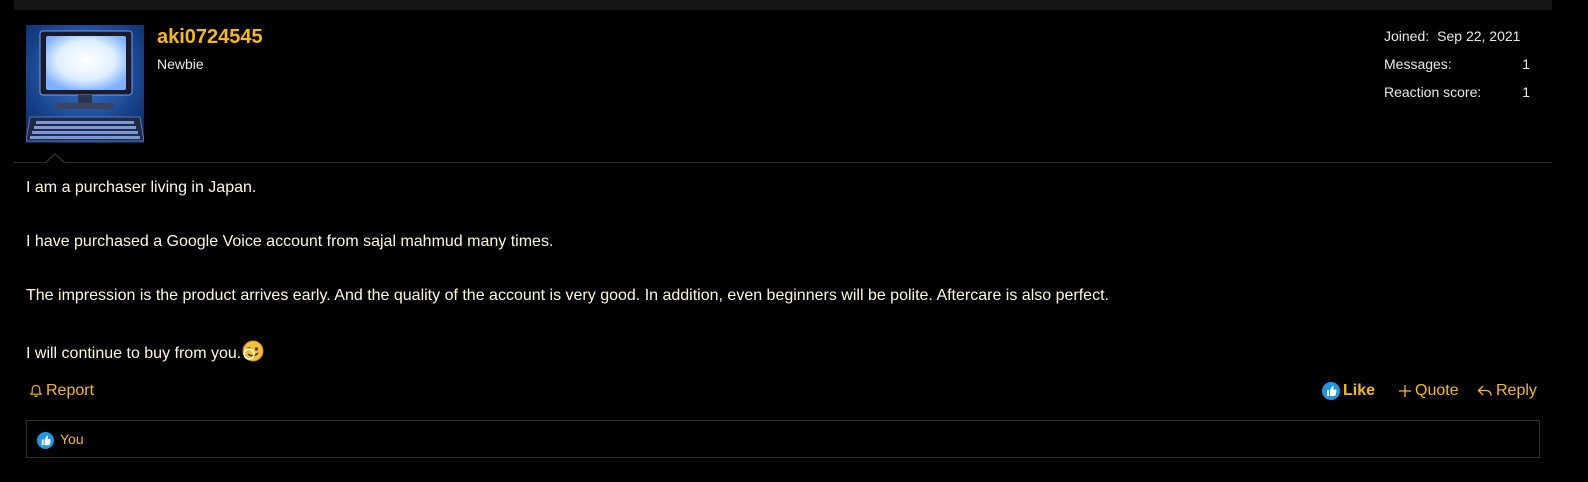 The width and height of the screenshot is (1588, 482). Describe the element at coordinates (70, 390) in the screenshot. I see `report-label: Report` at that location.